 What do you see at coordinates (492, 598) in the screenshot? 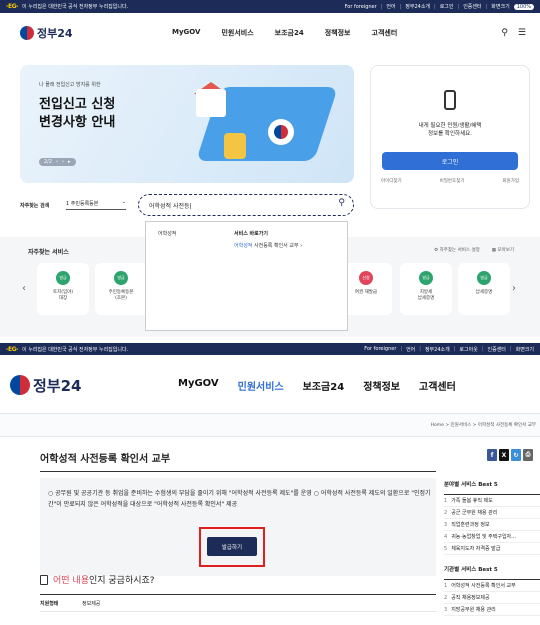
I see `list-item: 2 공직 채용정보제공` at bounding box center [492, 598].